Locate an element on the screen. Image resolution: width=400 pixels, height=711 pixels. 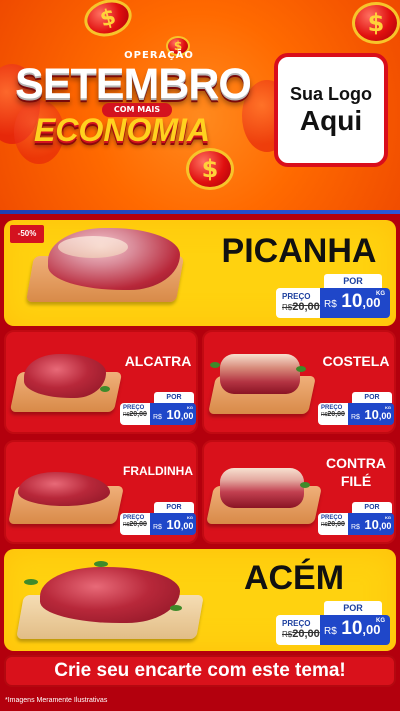
product-card-costela: COSTELA POR PREÇO R$20,00 R$ 10,00 KG is located at coordinates (299, 382).